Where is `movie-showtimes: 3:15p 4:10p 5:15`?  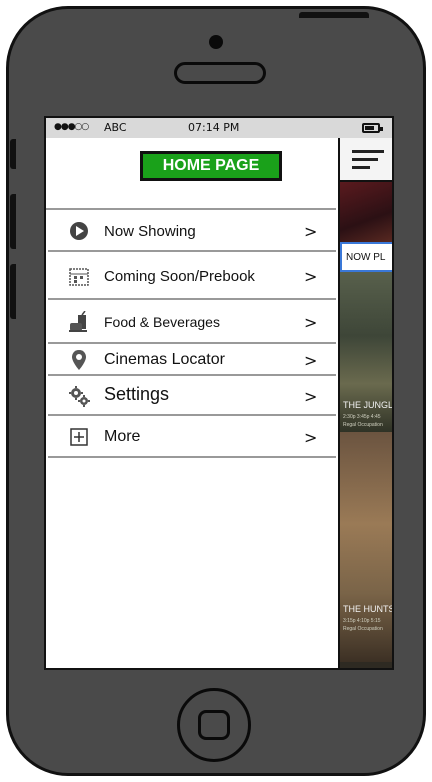
movie-showtimes: 3:15p 4:10p 5:15 is located at coordinates (362, 621).